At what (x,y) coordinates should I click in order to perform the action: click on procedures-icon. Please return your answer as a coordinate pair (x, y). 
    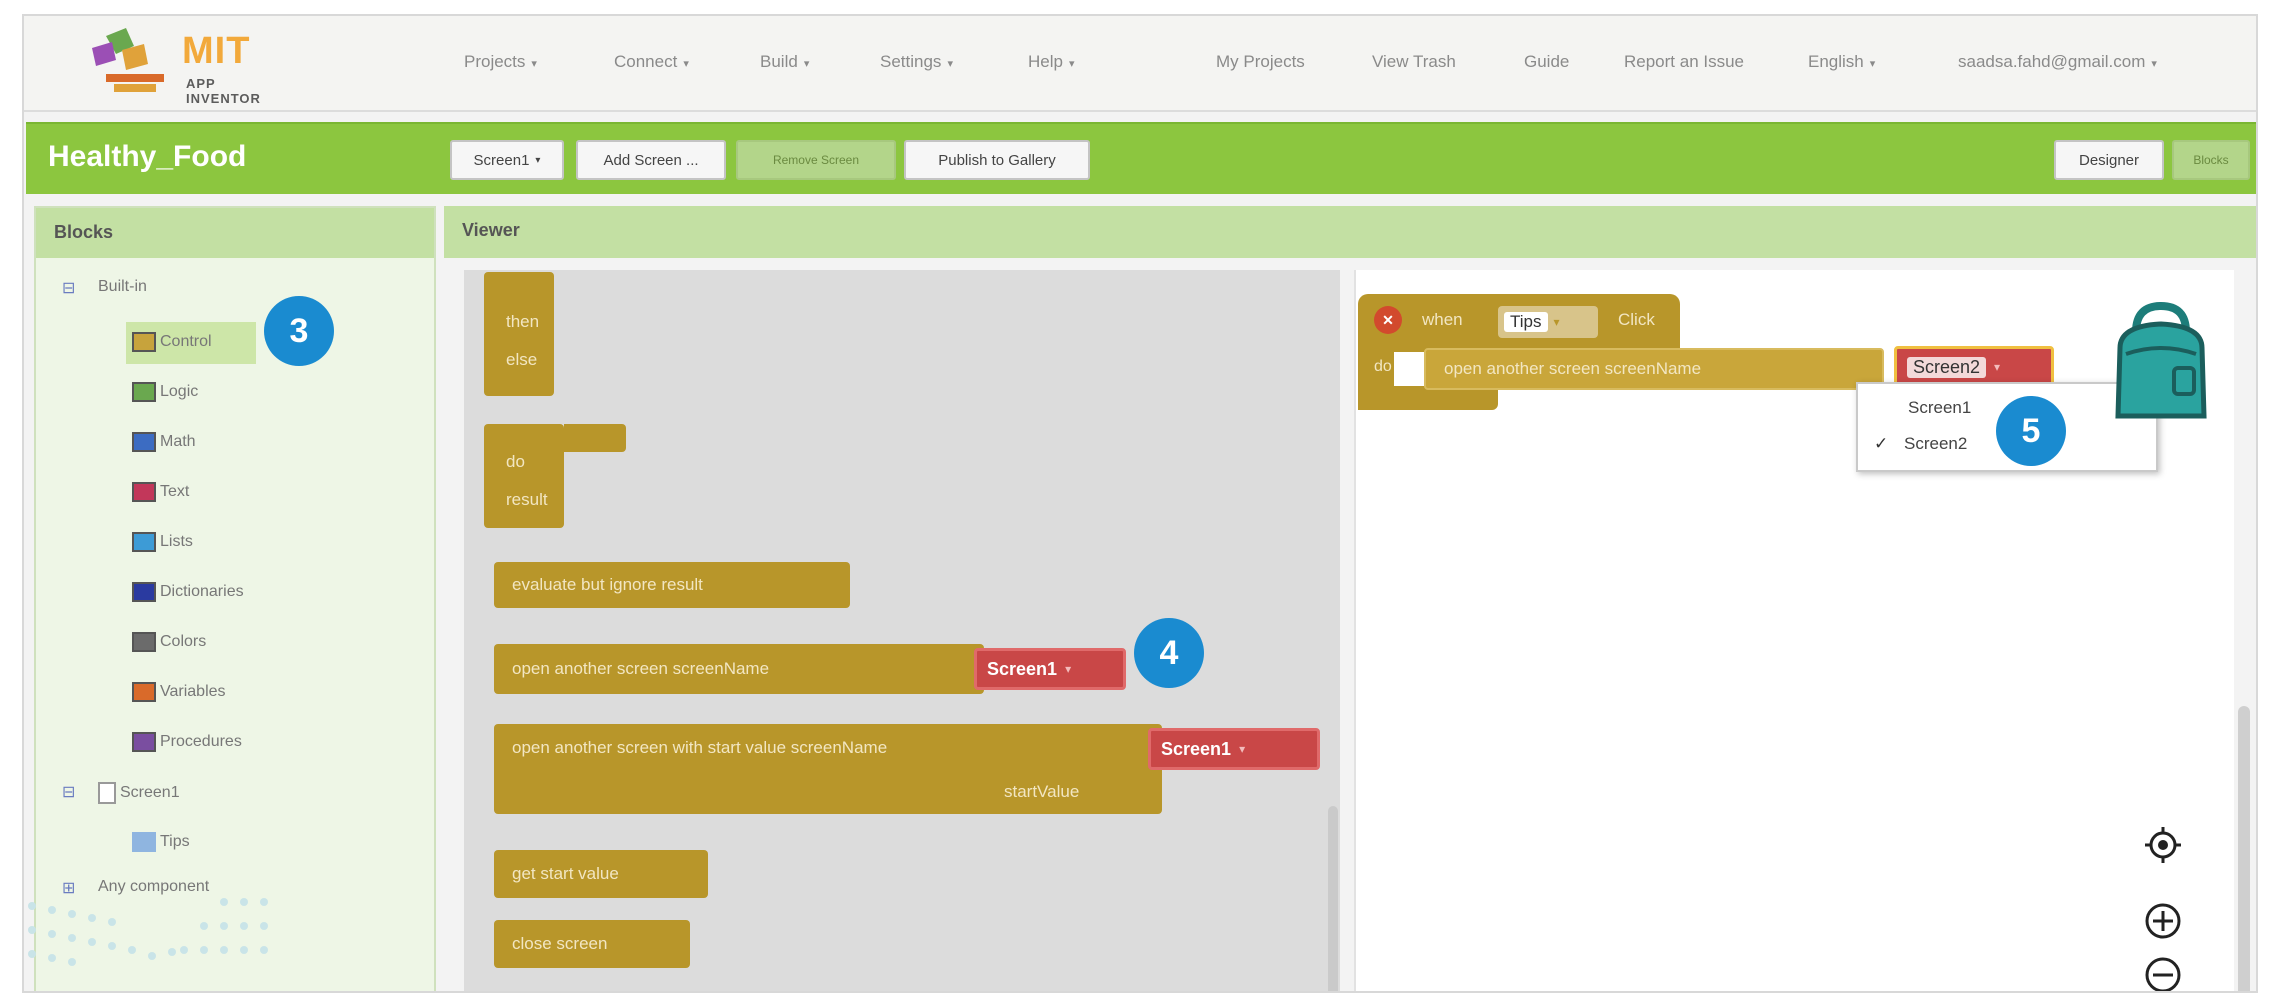
    Looking at the image, I should click on (144, 742).